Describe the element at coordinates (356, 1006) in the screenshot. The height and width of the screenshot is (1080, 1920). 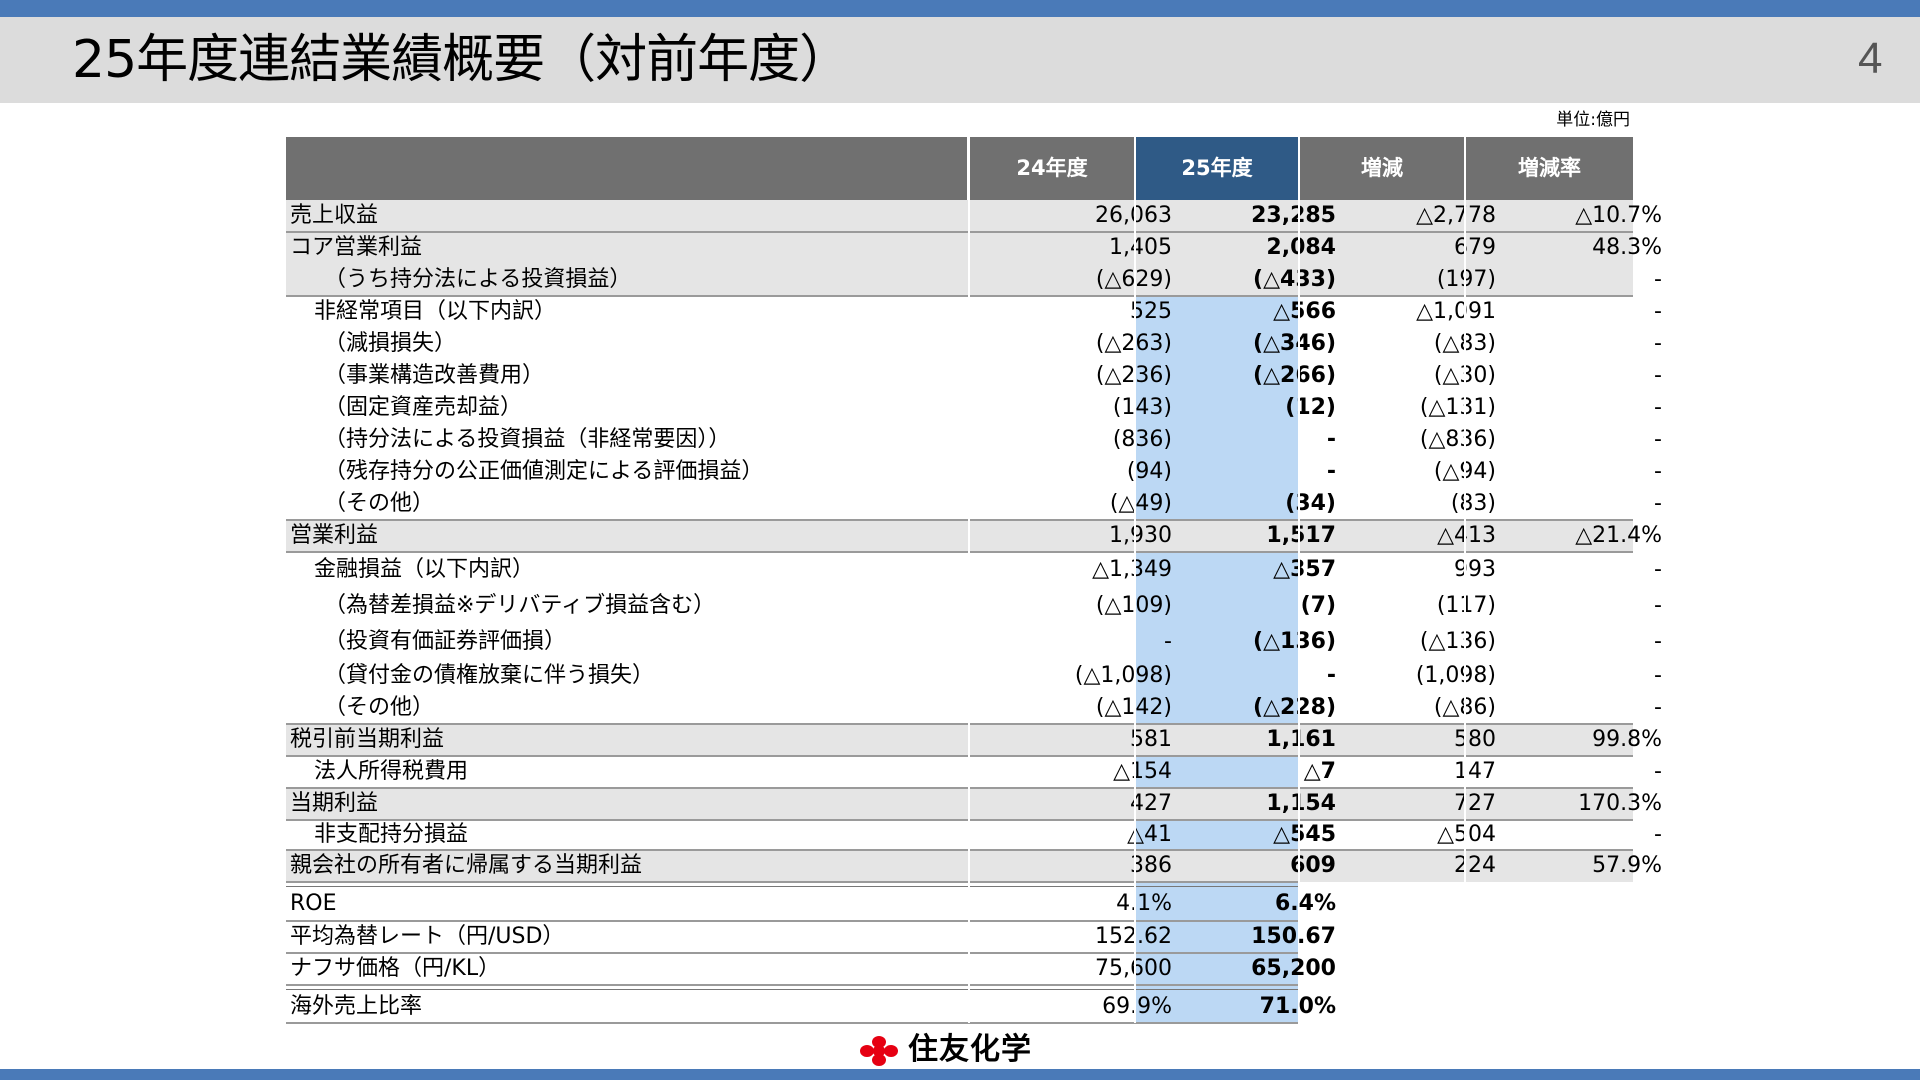
I see `row-label: 海外売上比率` at that location.